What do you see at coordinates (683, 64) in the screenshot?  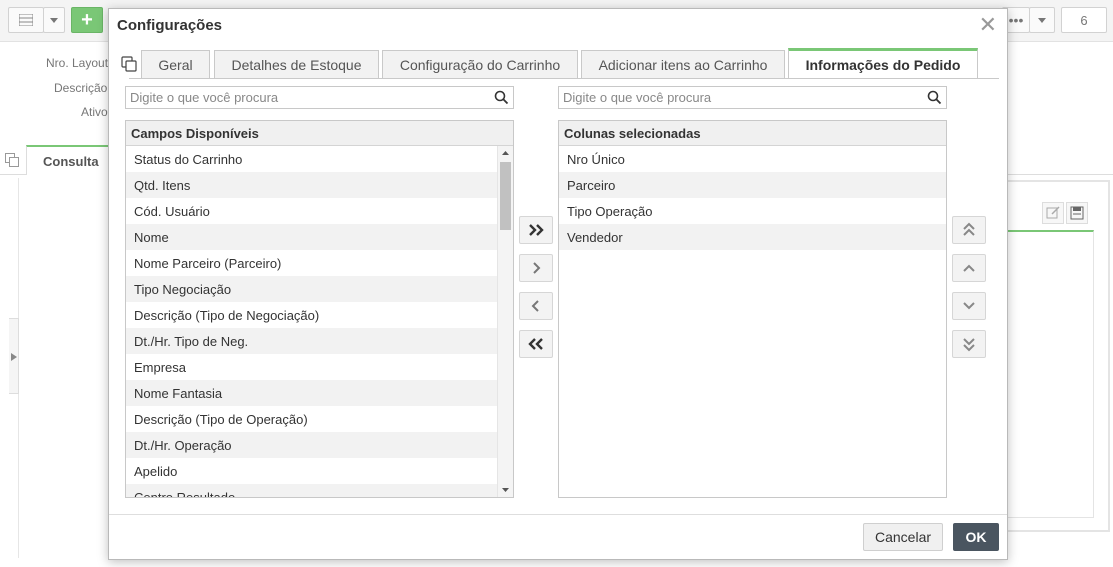 I see `tab-add-items-to-cart: Adicionar itens ao Carrinho` at bounding box center [683, 64].